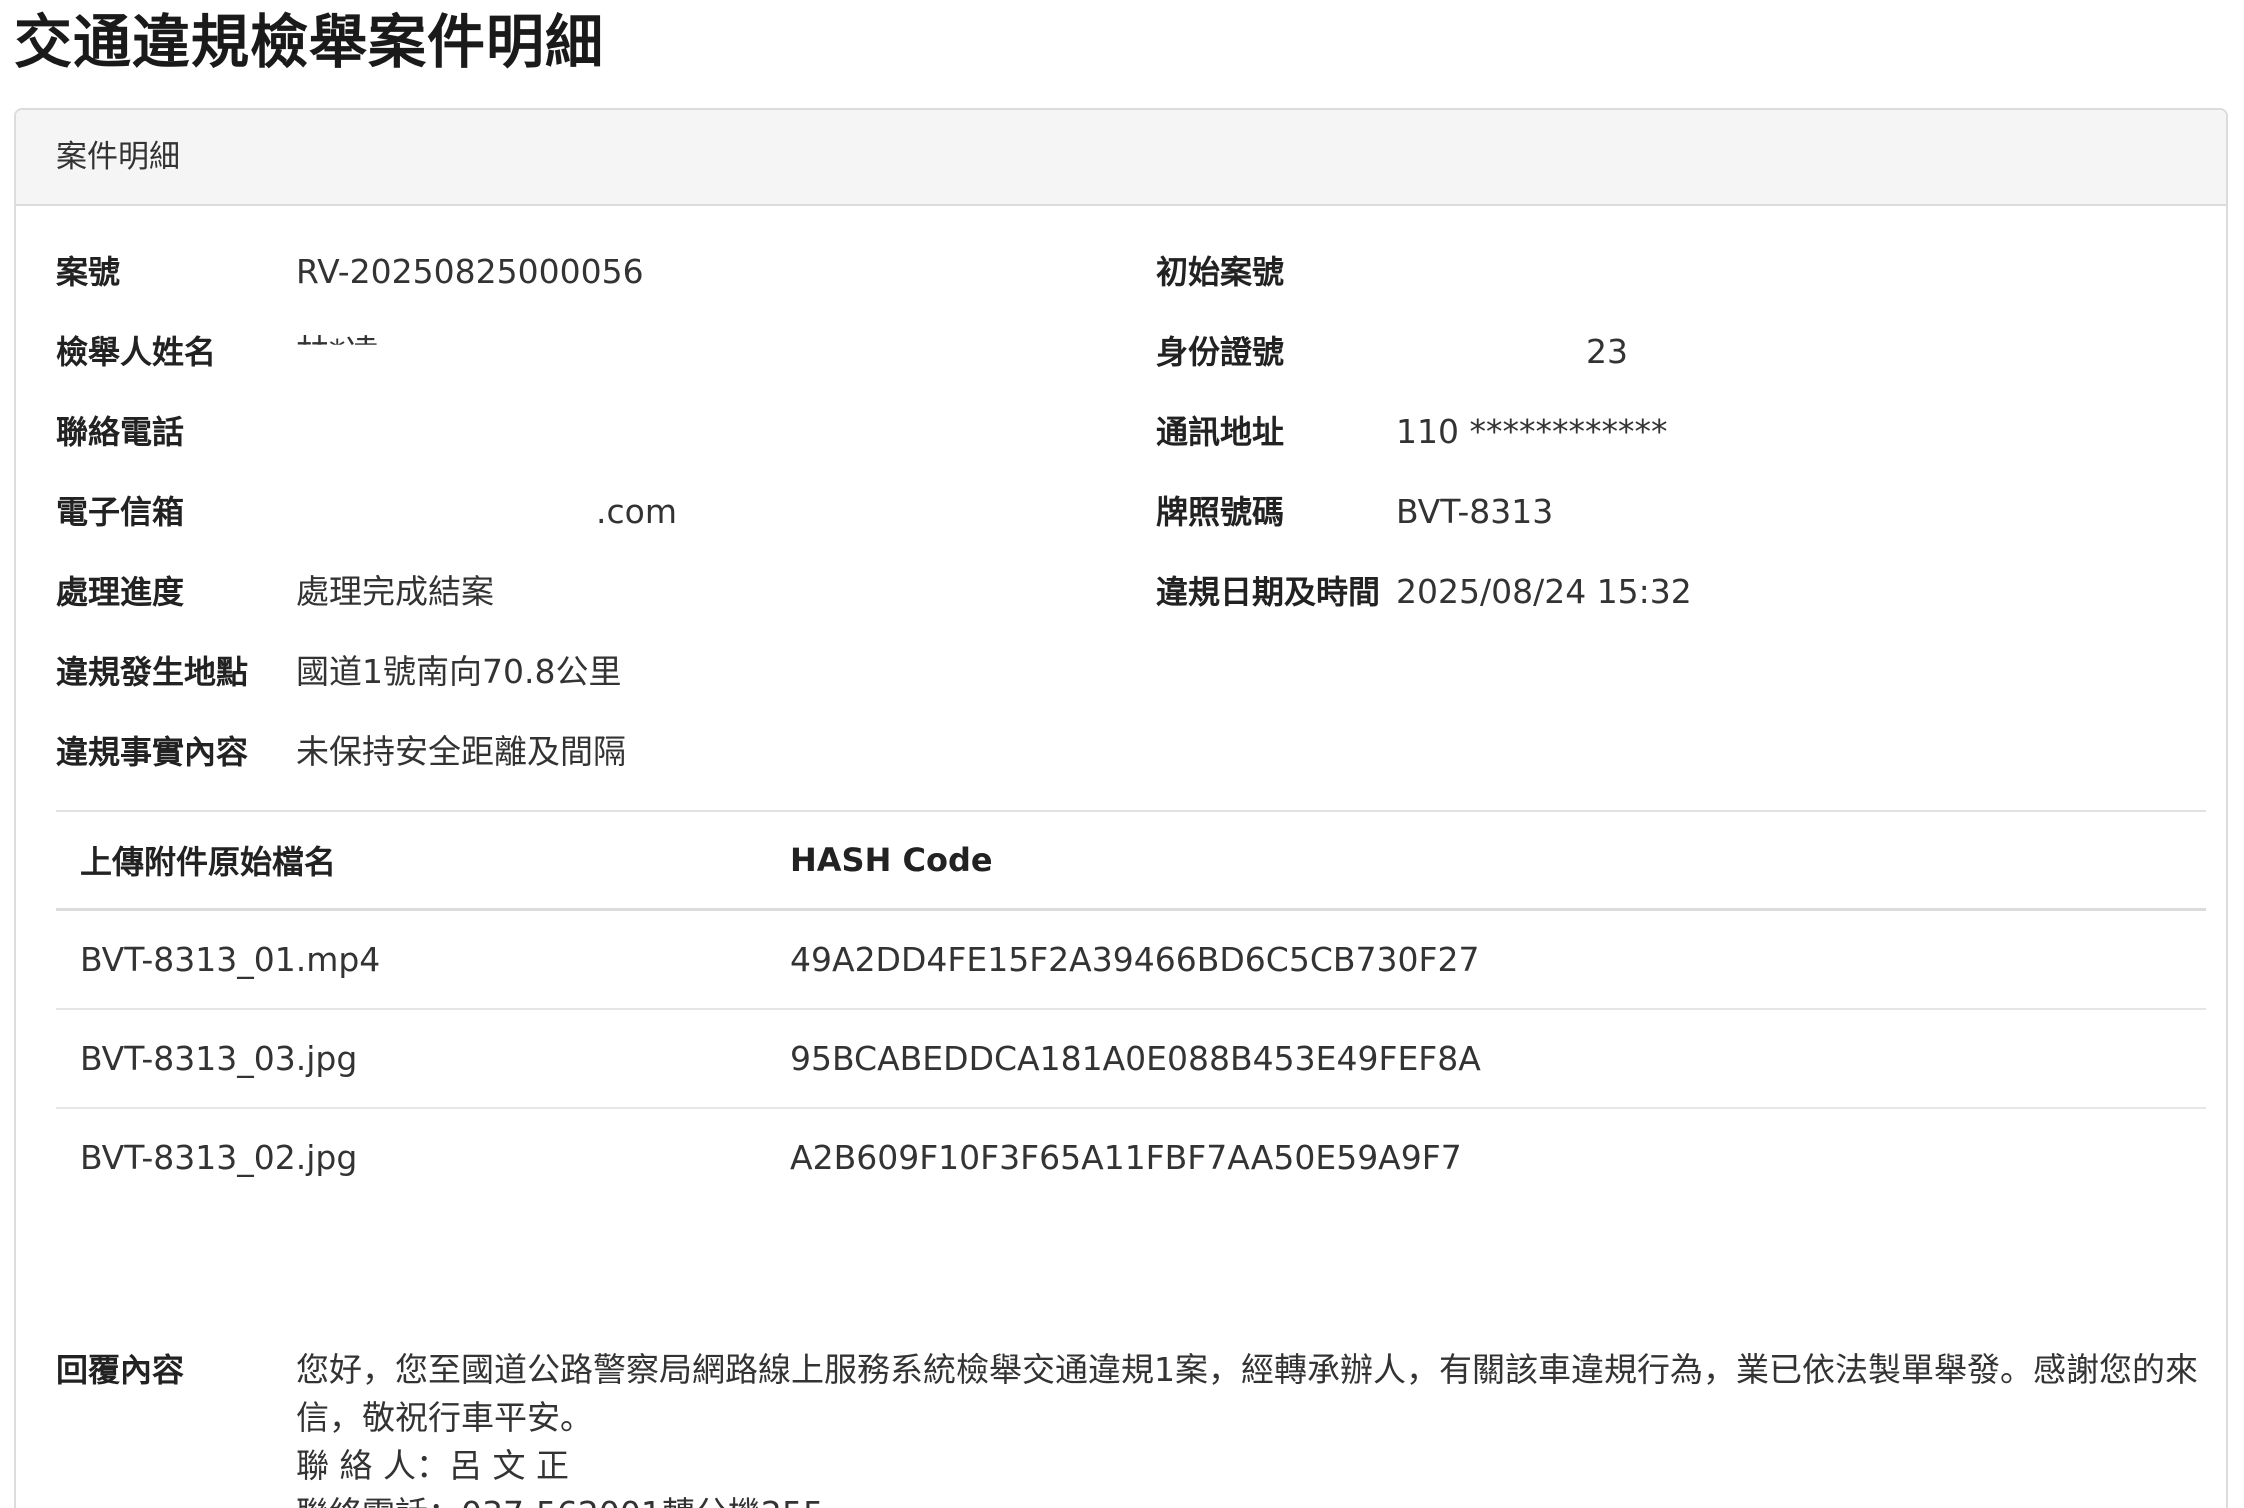 The height and width of the screenshot is (1508, 2244). What do you see at coordinates (411, 959) in the screenshot?
I see `attachment-filename: BVT-8313_01.mp4` at bounding box center [411, 959].